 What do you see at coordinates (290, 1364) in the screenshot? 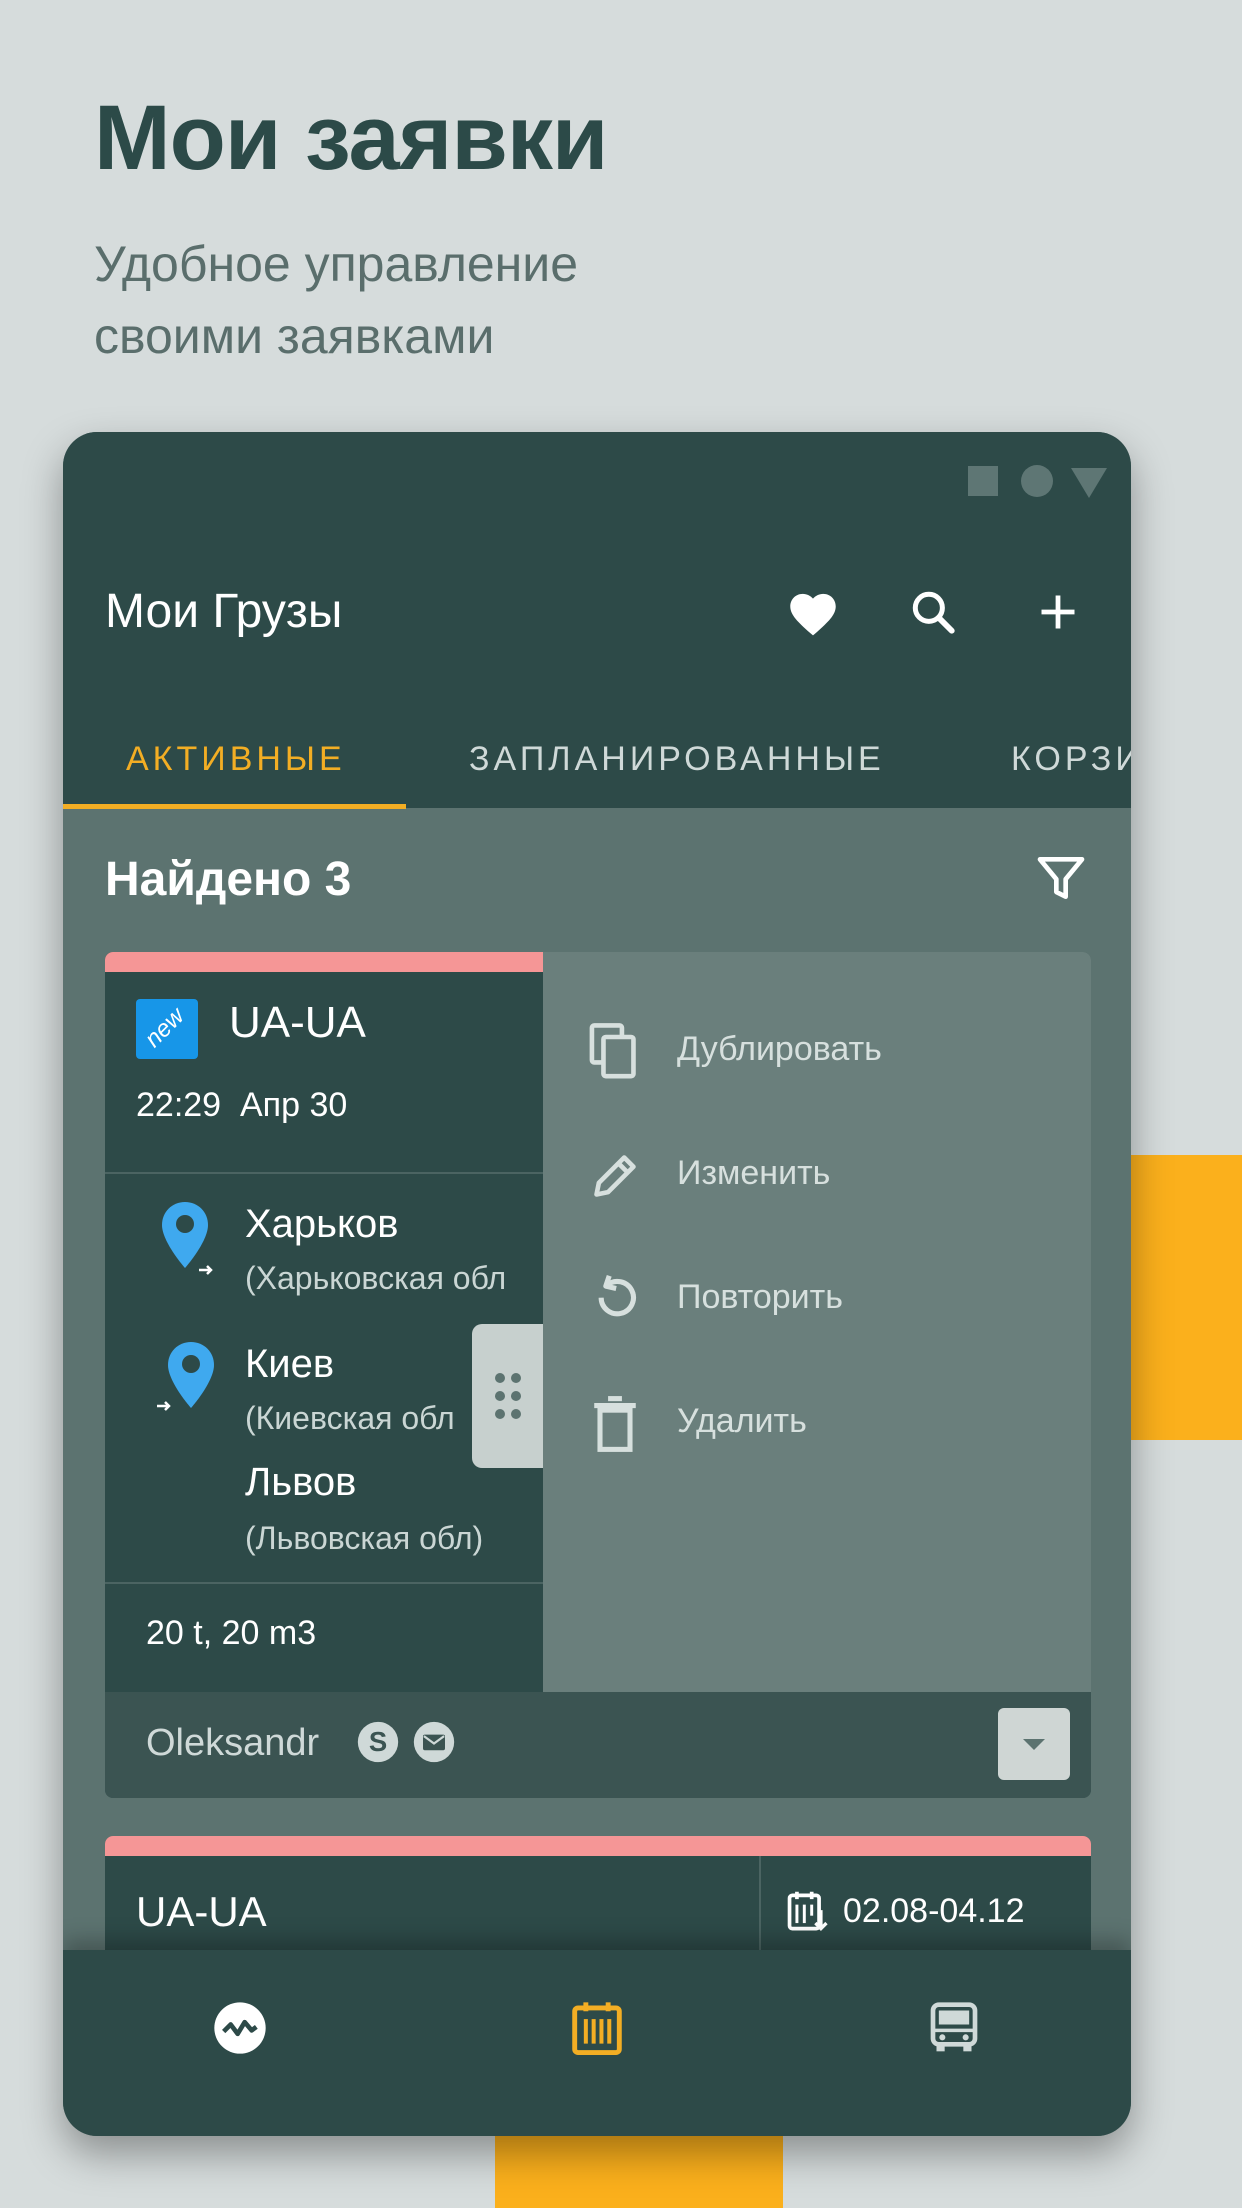
I see `point-city: Киев` at bounding box center [290, 1364].